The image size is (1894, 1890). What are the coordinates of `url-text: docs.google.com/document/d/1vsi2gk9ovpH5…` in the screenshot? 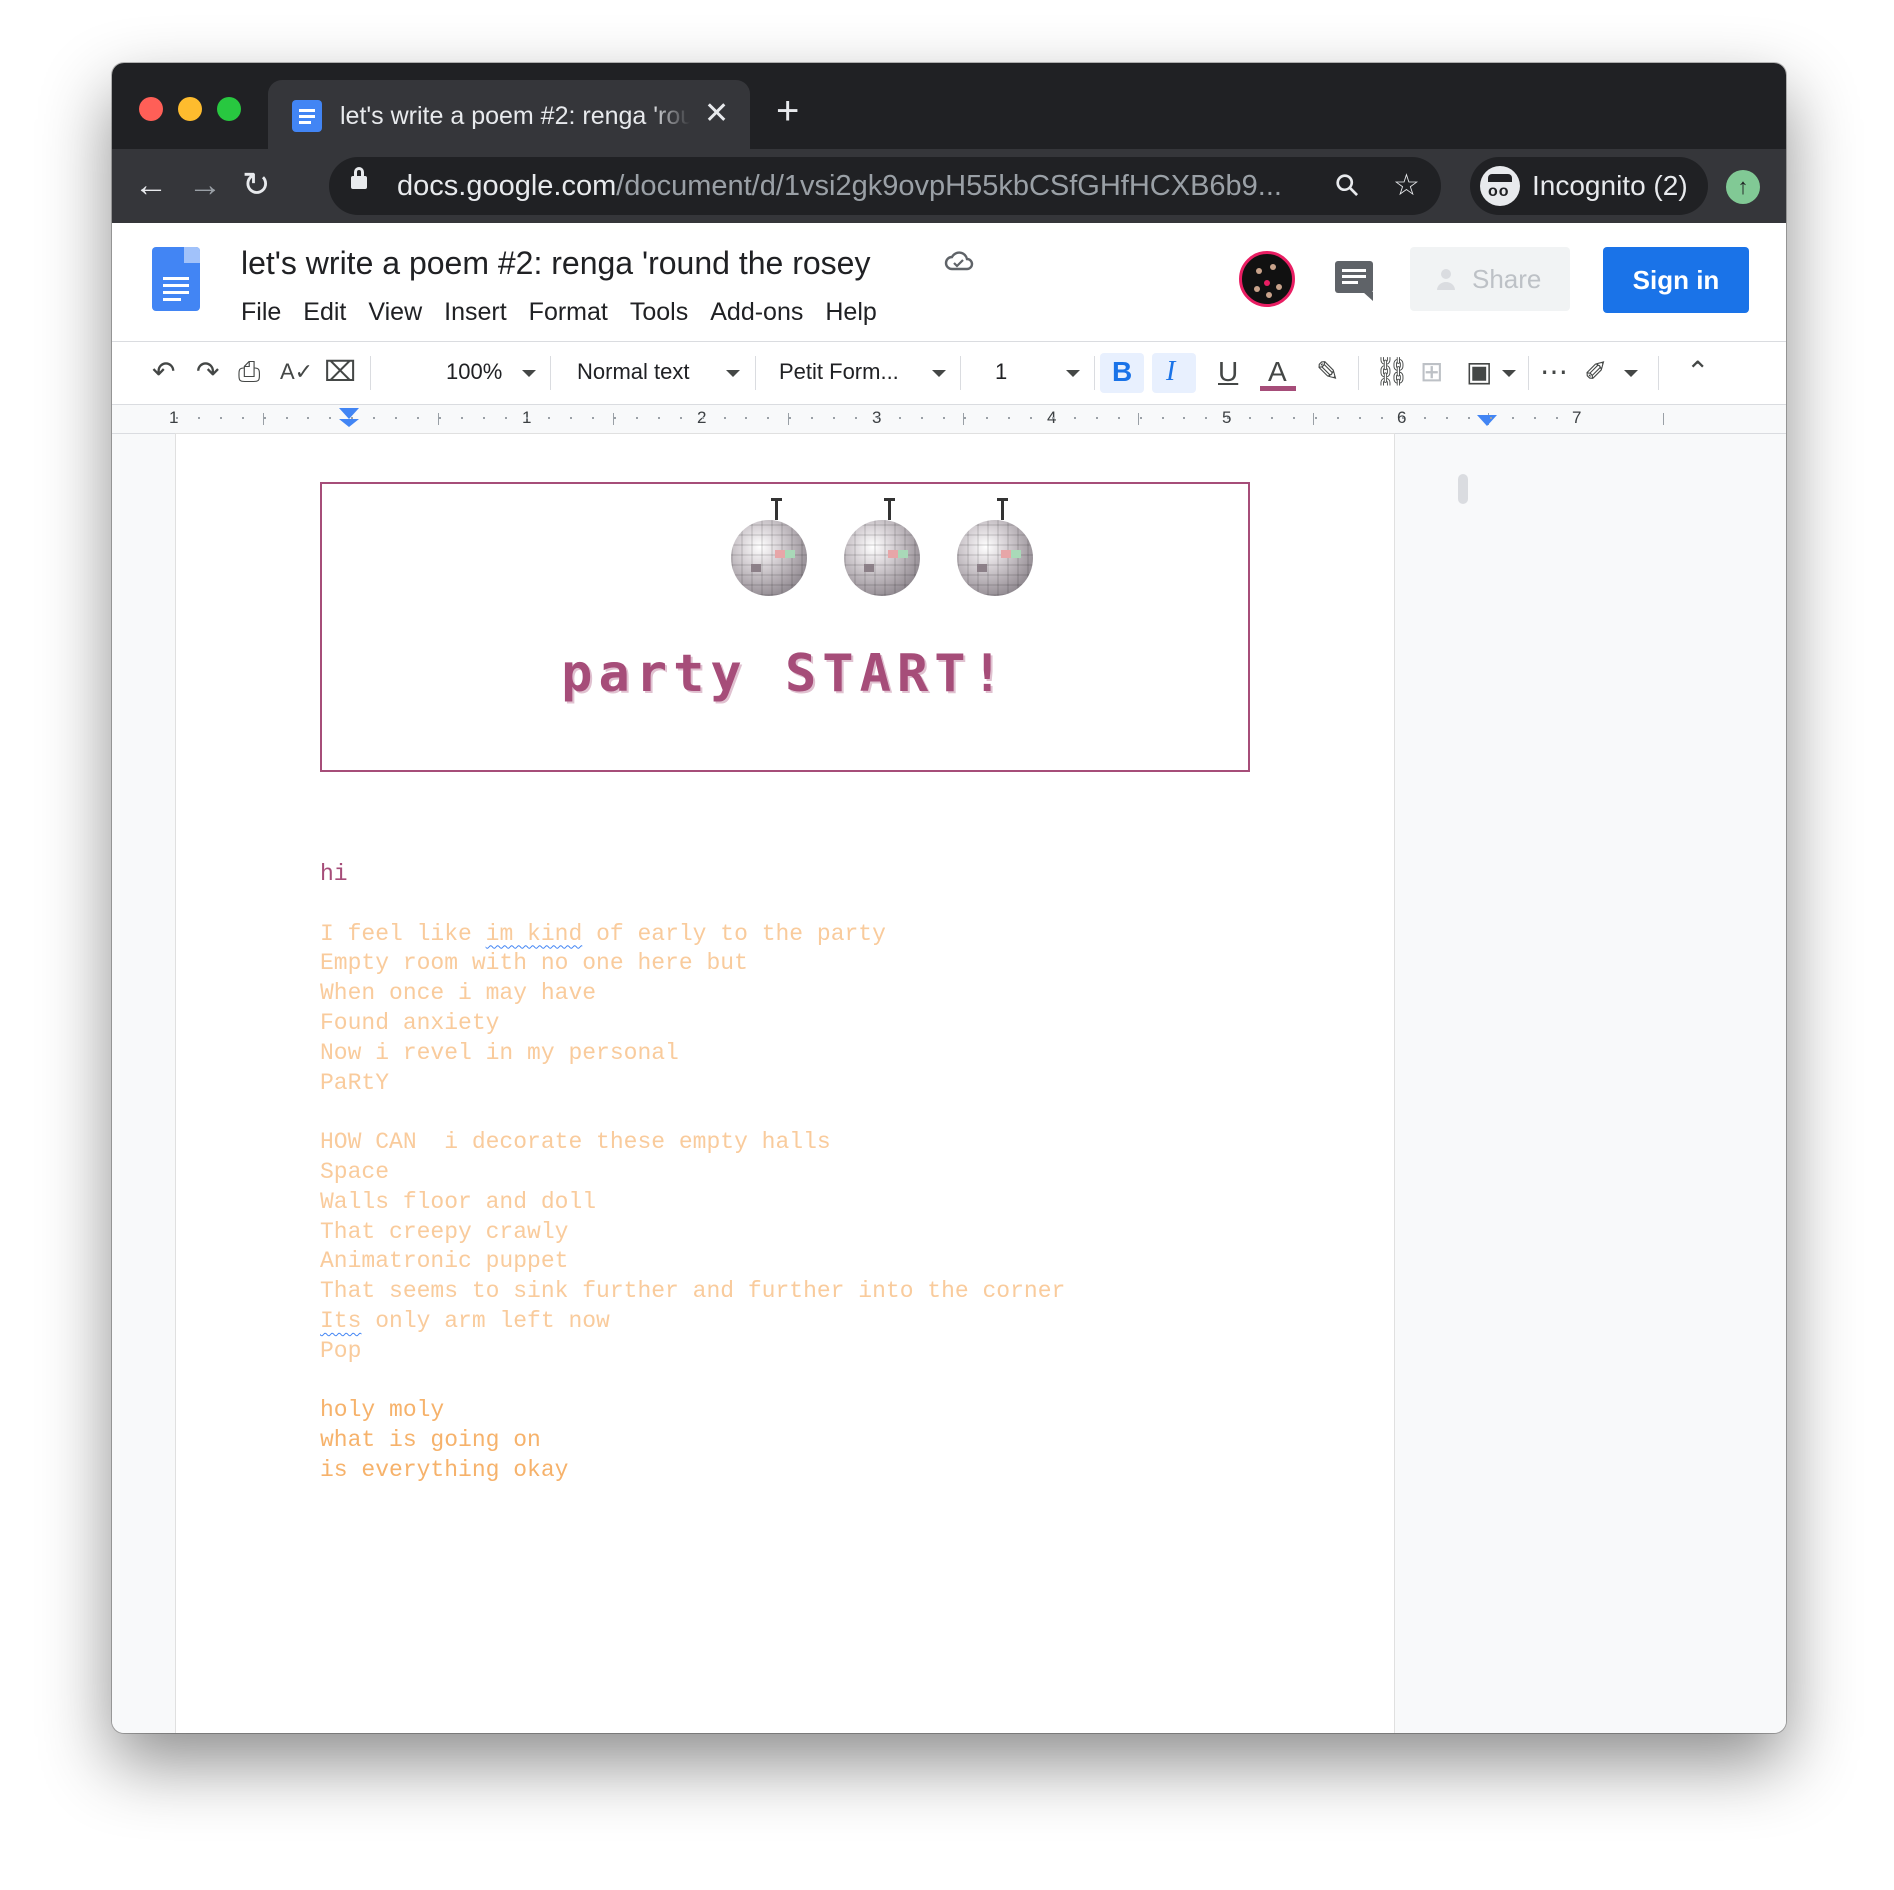 It's located at (839, 186).